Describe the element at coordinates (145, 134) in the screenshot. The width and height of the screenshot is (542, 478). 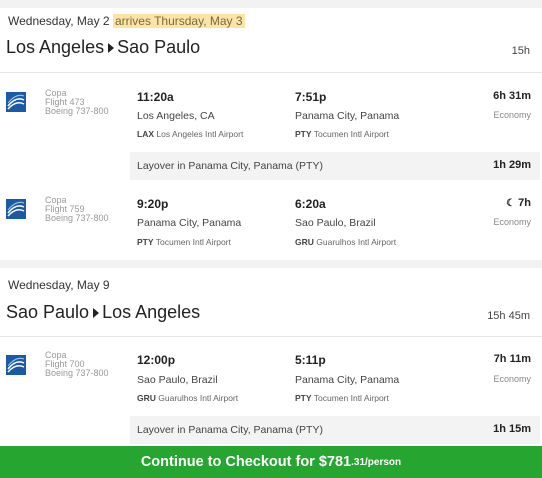
I see `depart-airport-code: LAX` at that location.